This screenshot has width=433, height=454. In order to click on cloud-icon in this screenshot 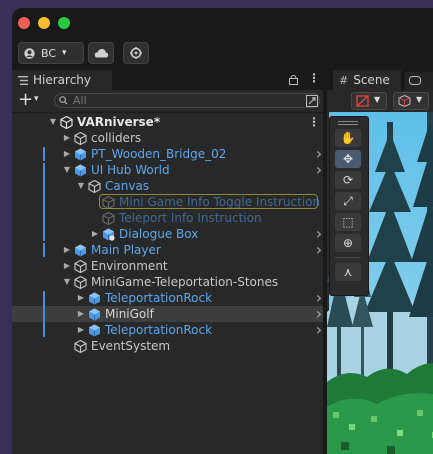, I will do `click(101, 53)`.